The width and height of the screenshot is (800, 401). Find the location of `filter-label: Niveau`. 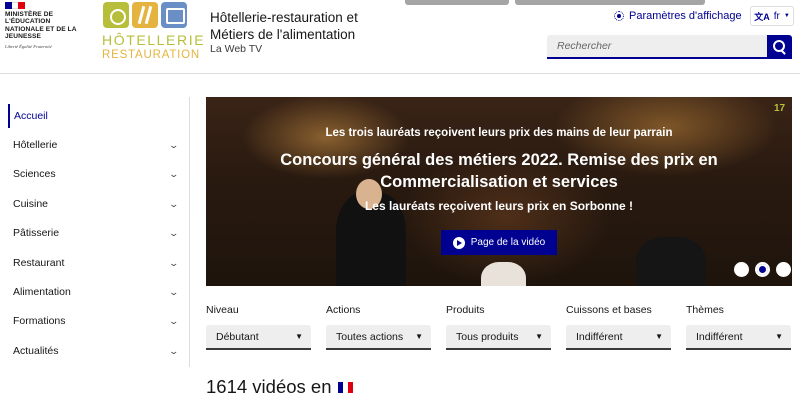

filter-label: Niveau is located at coordinates (222, 310).